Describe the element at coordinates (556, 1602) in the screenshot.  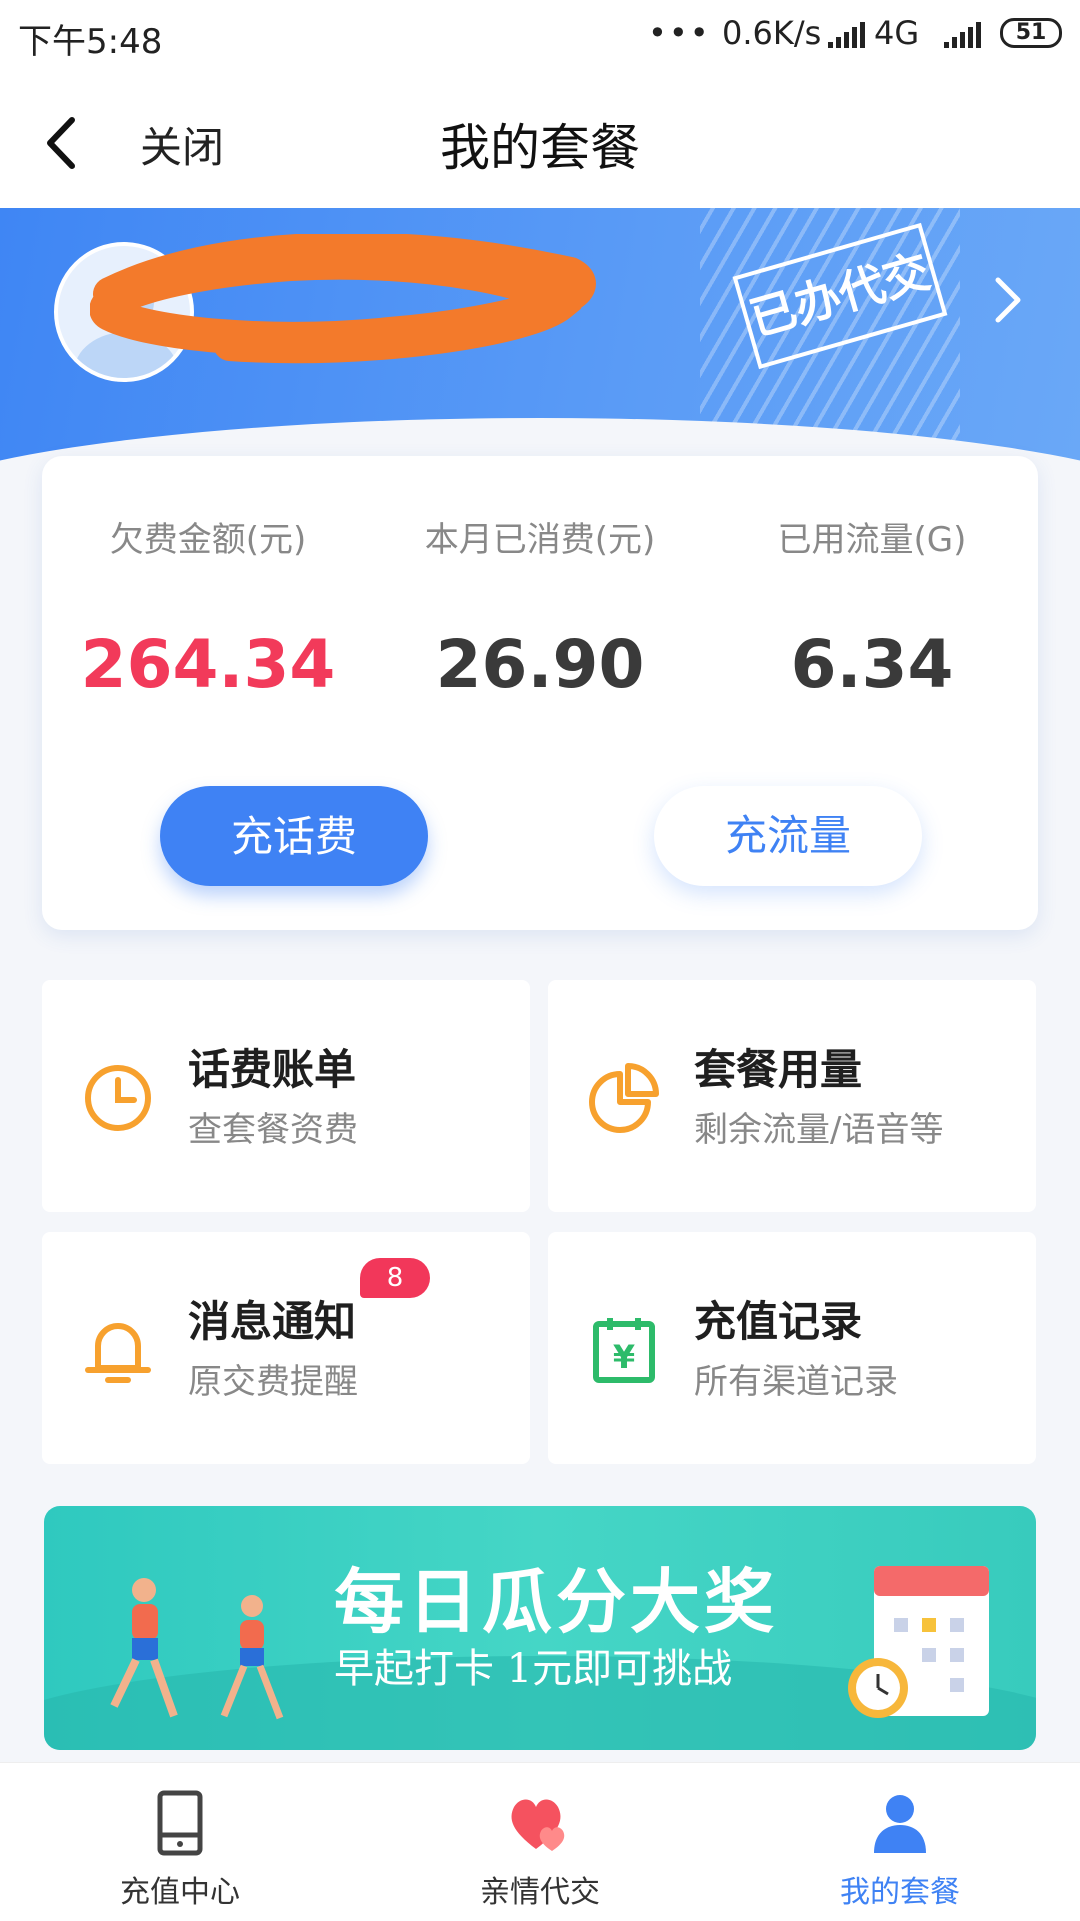
I see `promo-title: 每日瓜分大奖` at that location.